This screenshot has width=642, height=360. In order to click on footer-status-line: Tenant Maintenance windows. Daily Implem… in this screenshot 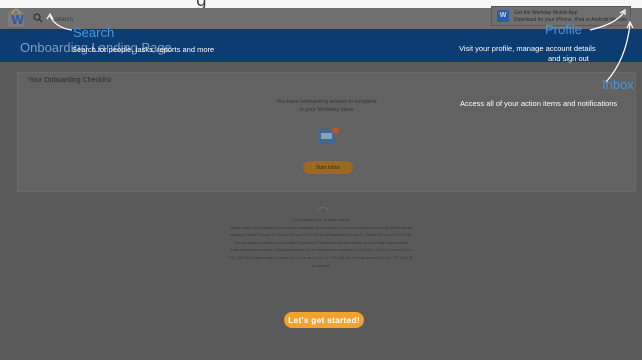, I will do `click(321, 250)`.